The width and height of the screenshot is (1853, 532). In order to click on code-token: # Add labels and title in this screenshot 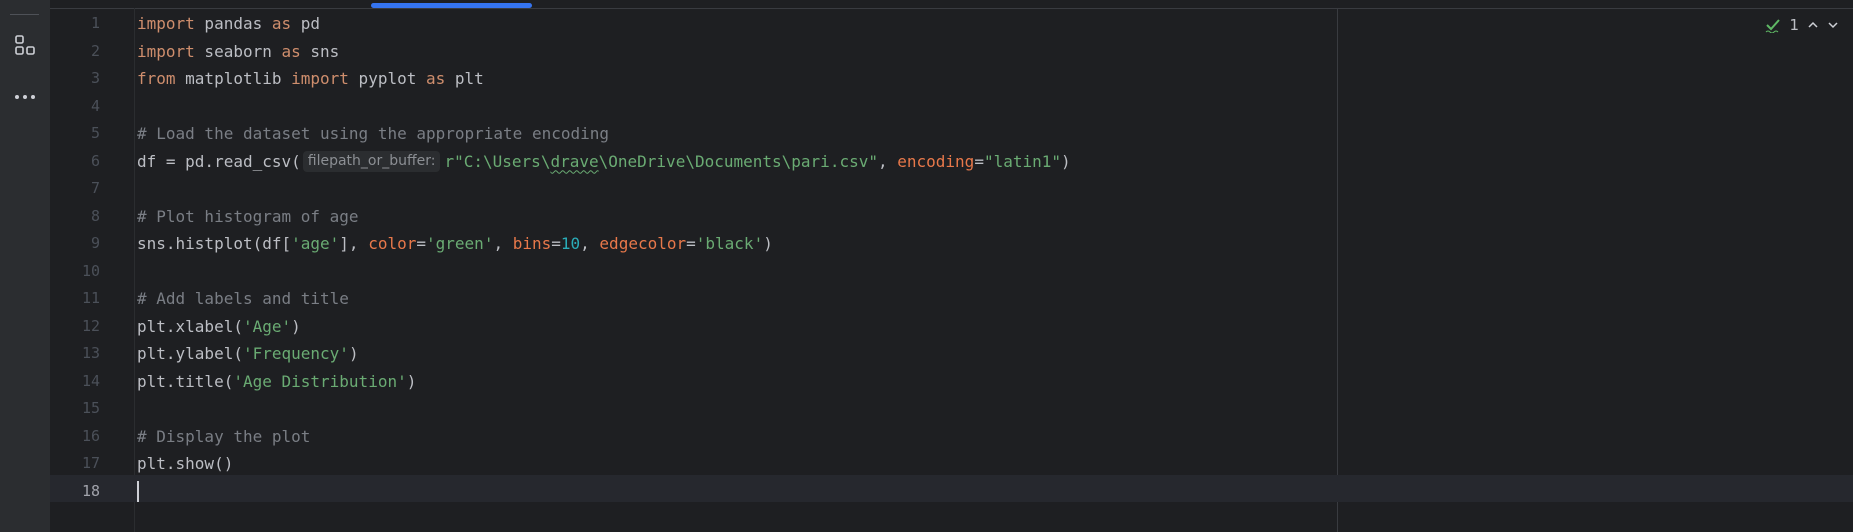, I will do `click(243, 298)`.